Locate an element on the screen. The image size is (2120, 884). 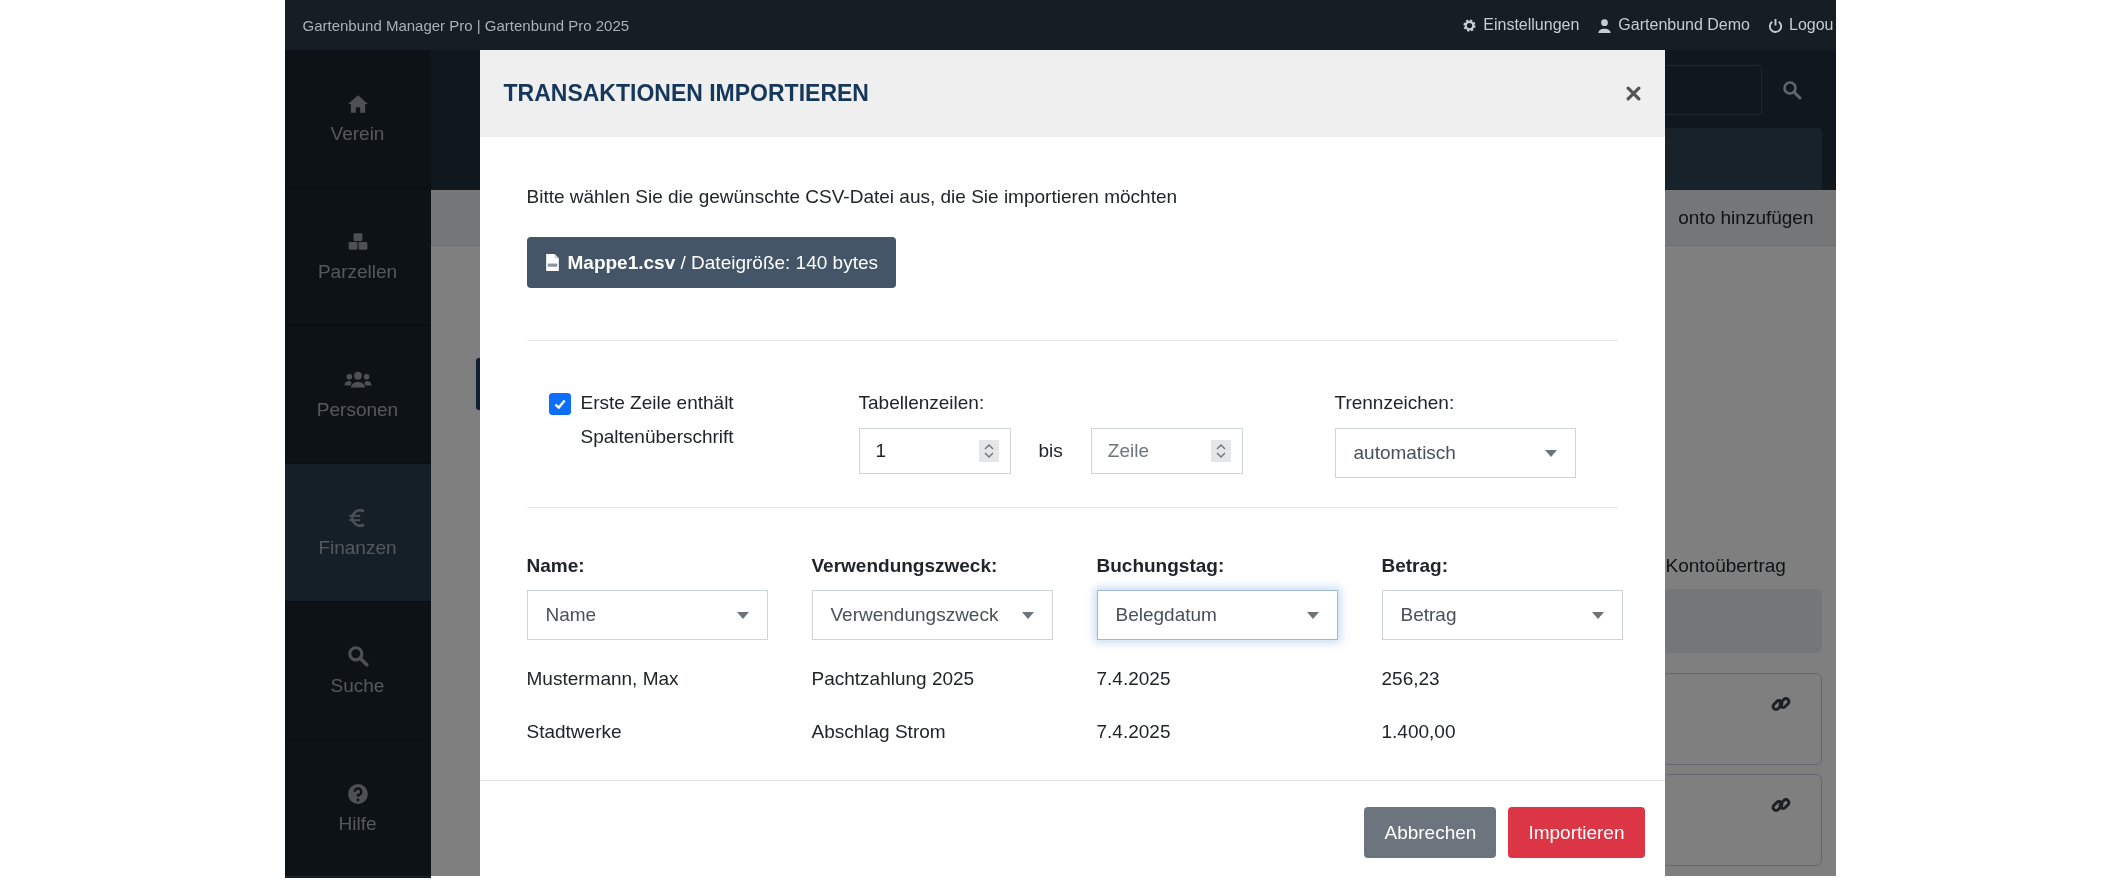
column-dropdown: Name is located at coordinates (647, 615).